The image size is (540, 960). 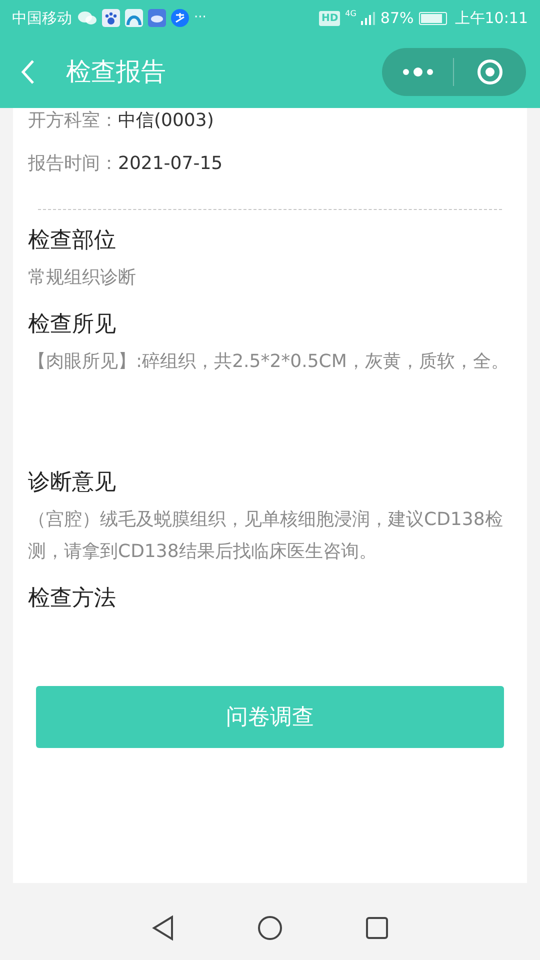 What do you see at coordinates (490, 72) in the screenshot?
I see `target-icon` at bounding box center [490, 72].